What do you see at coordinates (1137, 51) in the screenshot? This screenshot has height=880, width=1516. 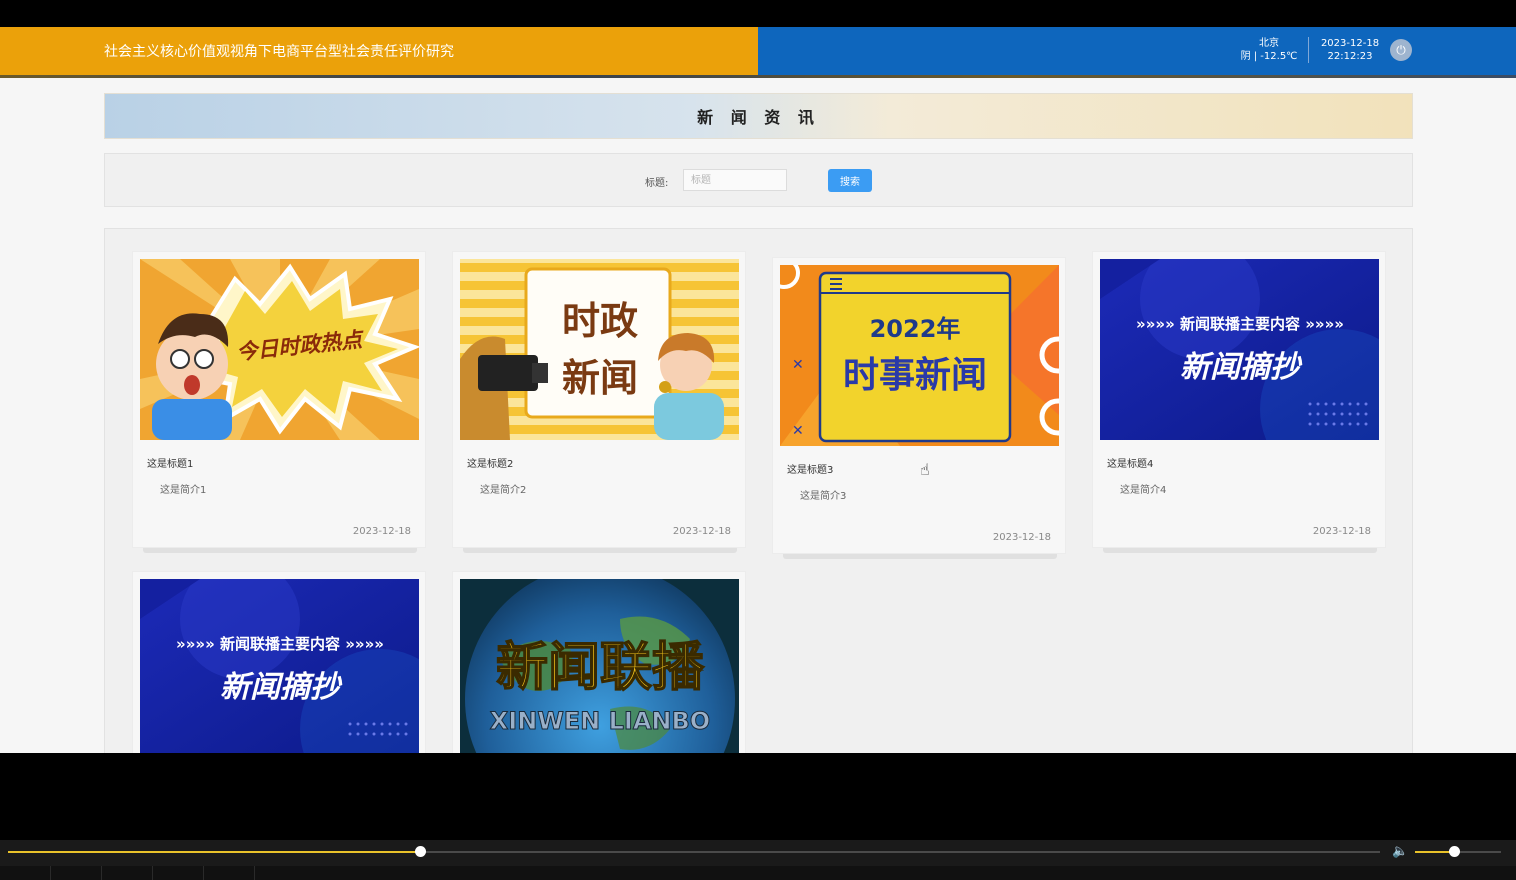 I see `header-info-area: 北京 阴 | -12.5℃ 2023-12-18 22:12:23 ⏻` at bounding box center [1137, 51].